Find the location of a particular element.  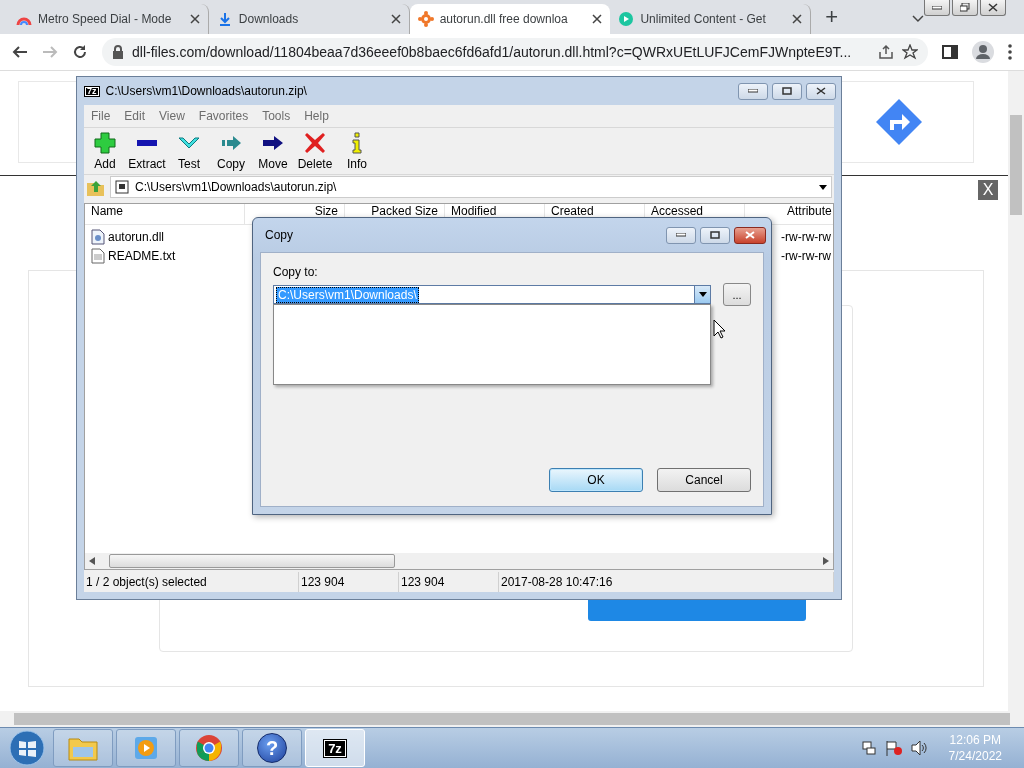

add-icon is located at coordinates (105, 143).